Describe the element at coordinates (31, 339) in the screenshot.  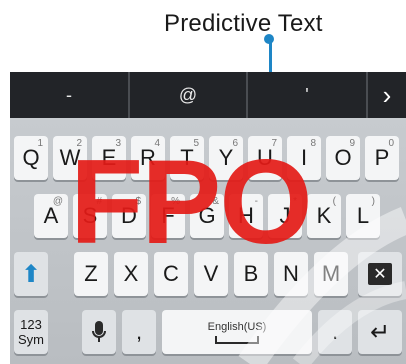
I see `symbols-key-bottom: Sym` at that location.